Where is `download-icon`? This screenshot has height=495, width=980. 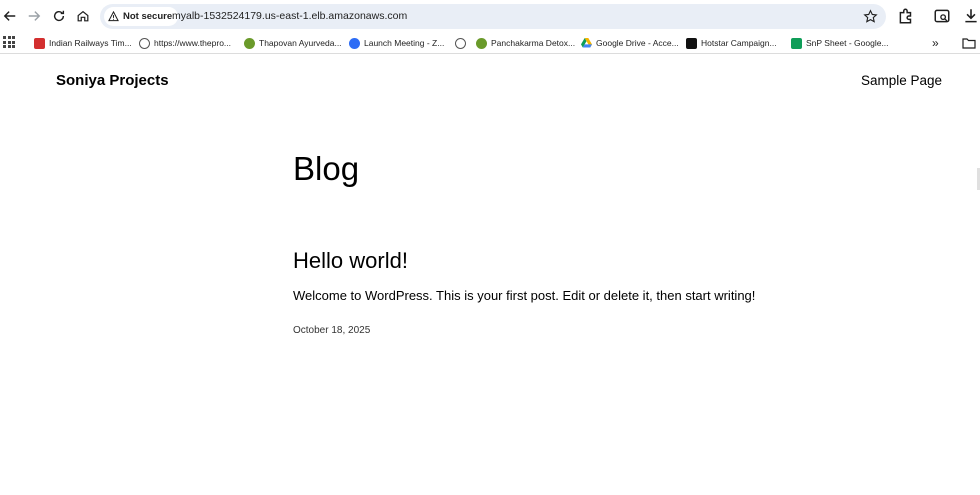 download-icon is located at coordinates (971, 16).